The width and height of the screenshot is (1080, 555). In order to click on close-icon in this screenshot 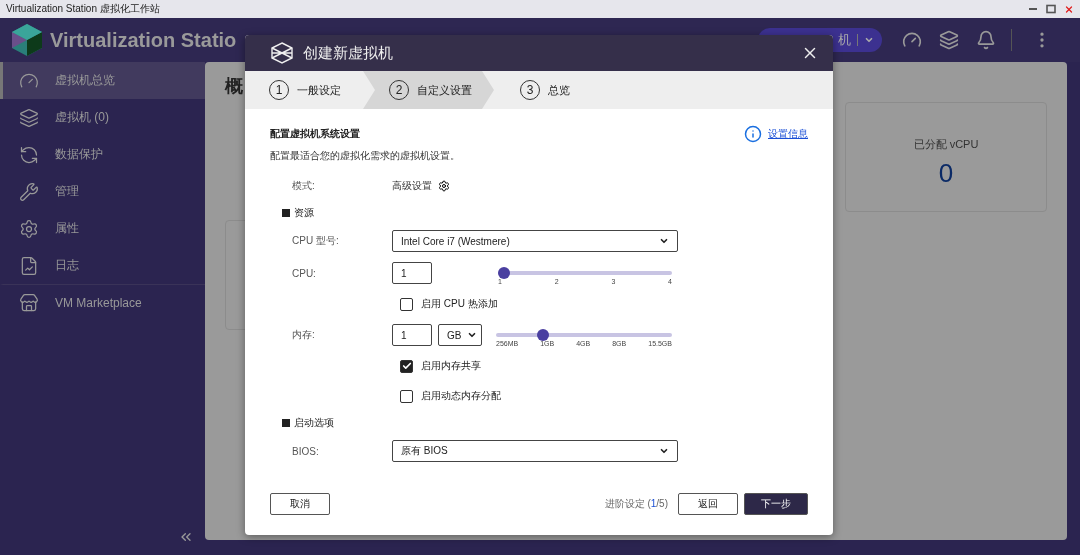, I will do `click(1069, 9)`.